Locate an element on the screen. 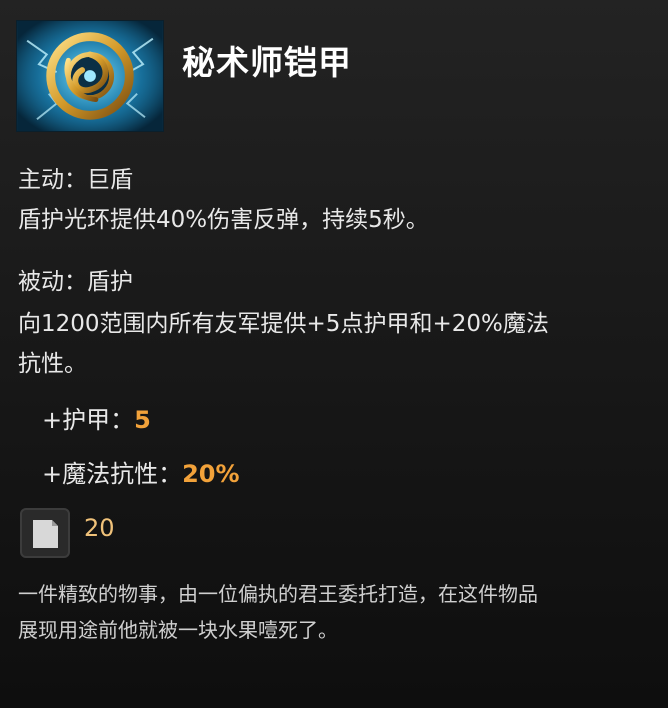  passive-ability-header: 被动：盾护 is located at coordinates (75, 282).